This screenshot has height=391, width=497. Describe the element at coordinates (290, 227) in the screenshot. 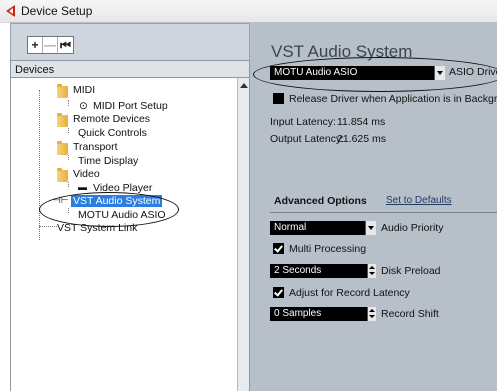

I see `audio-priority-value: Normal` at that location.